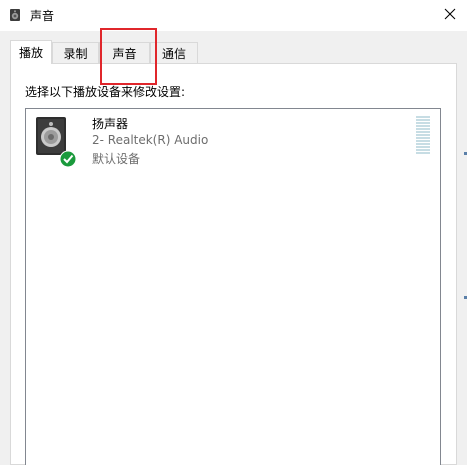 The height and width of the screenshot is (465, 467). Describe the element at coordinates (110, 124) in the screenshot. I see `device-name: 扬声器` at that location.